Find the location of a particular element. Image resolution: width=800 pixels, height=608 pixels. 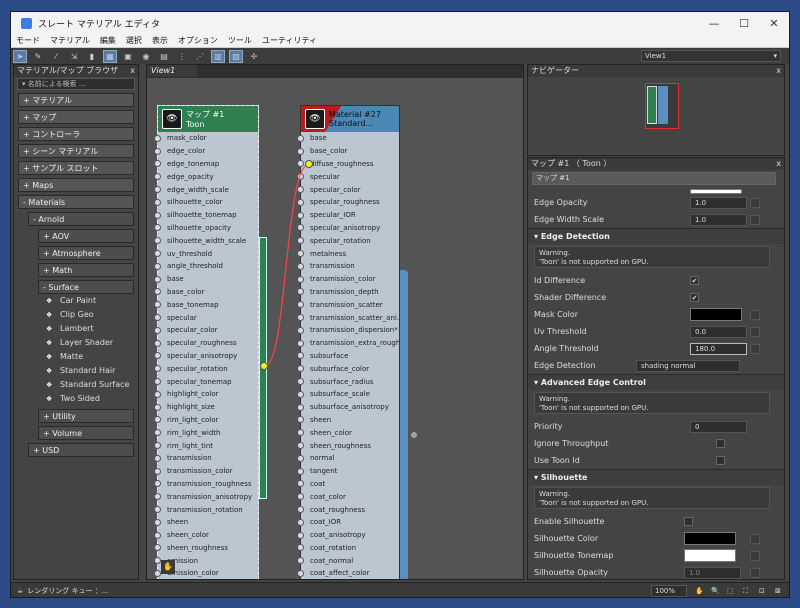

assign-material-icon: ⇲ is located at coordinates (74, 56).